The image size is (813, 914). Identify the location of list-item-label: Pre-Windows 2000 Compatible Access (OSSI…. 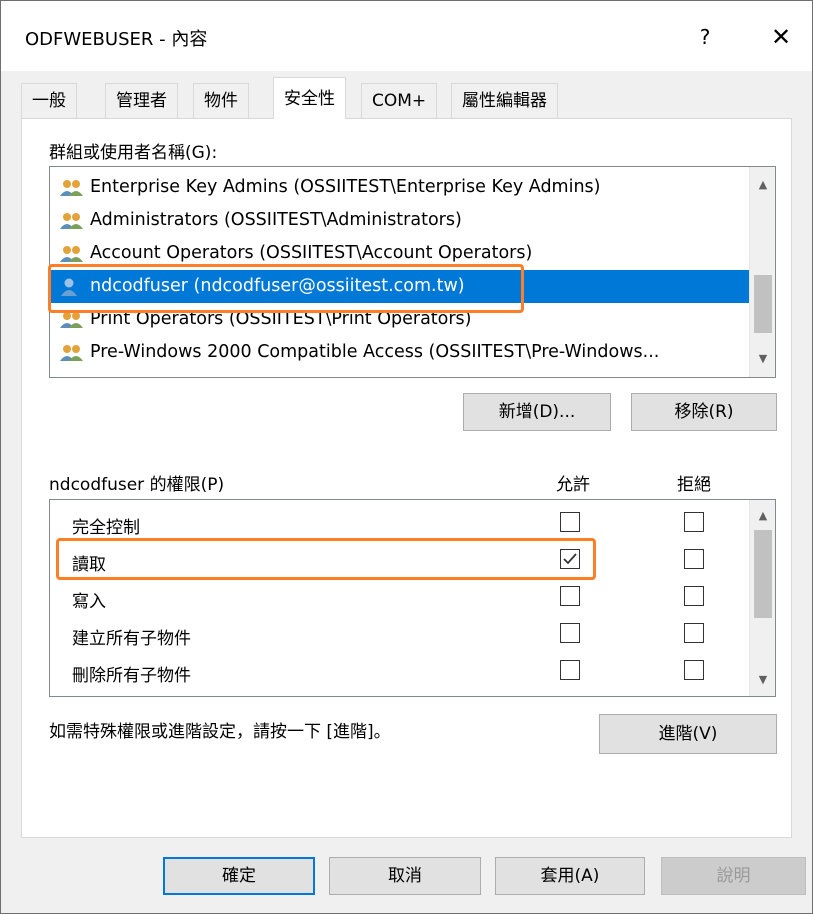
(375, 352).